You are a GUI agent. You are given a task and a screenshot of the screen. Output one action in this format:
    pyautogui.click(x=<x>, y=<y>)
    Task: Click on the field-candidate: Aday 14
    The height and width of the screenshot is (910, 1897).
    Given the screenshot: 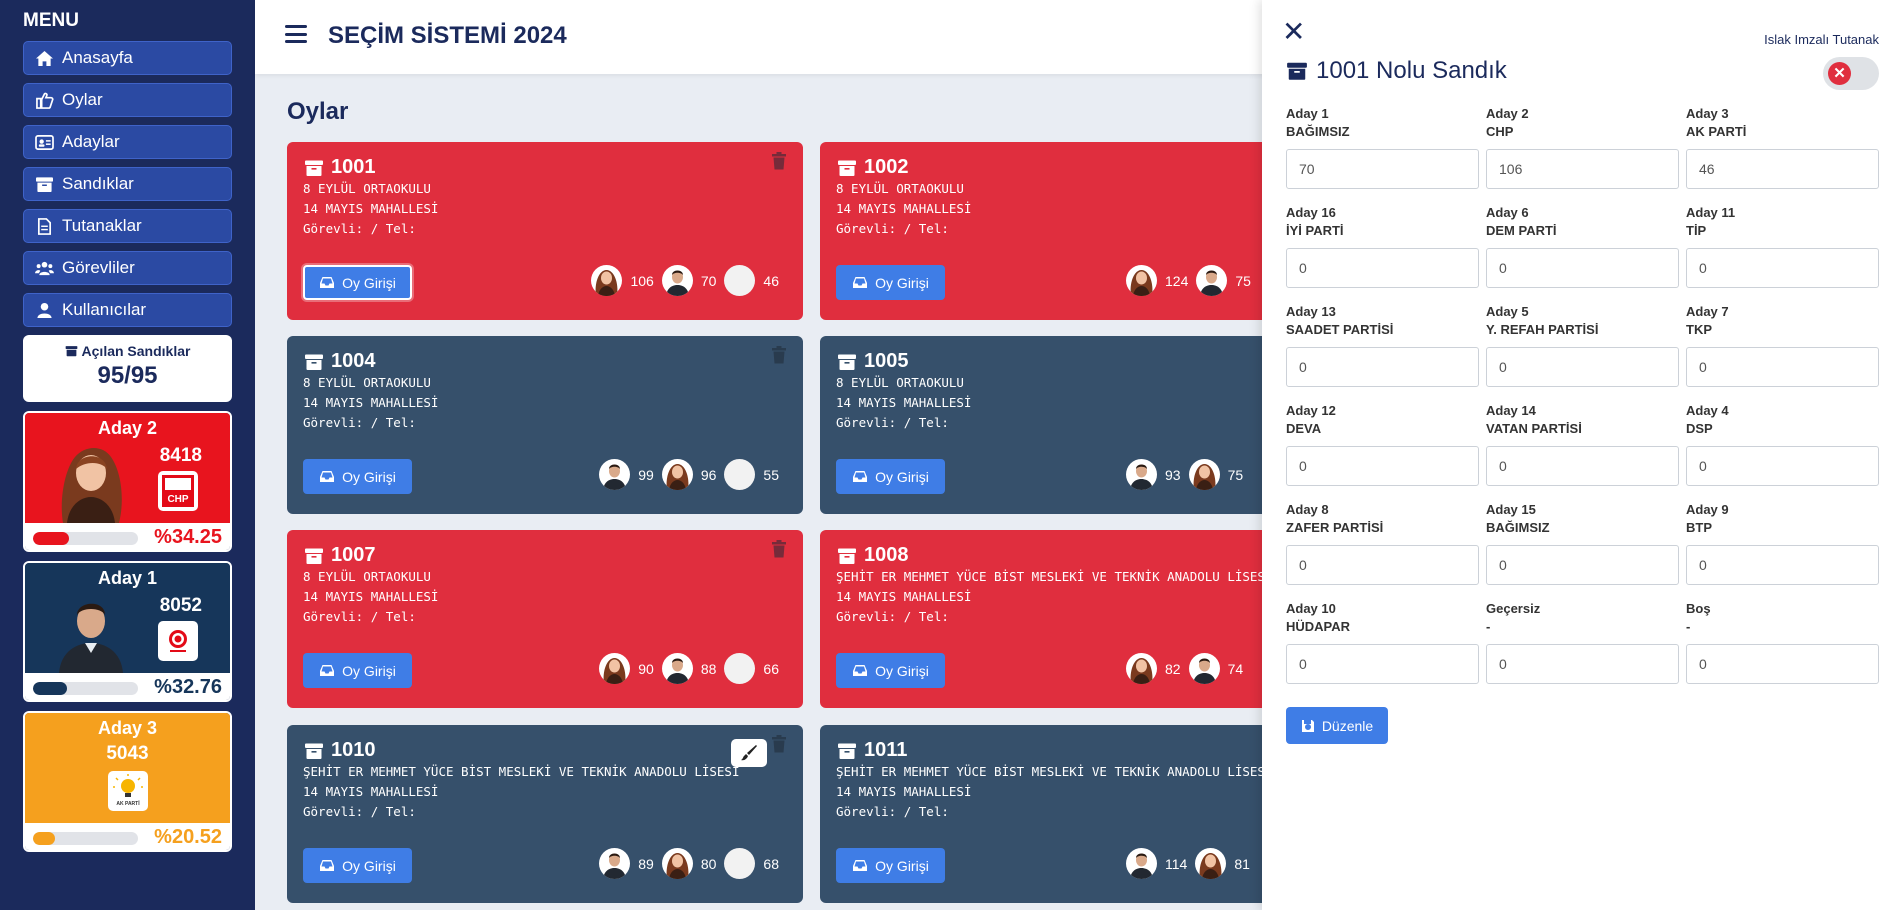 What is the action you would take?
    pyautogui.click(x=1511, y=410)
    